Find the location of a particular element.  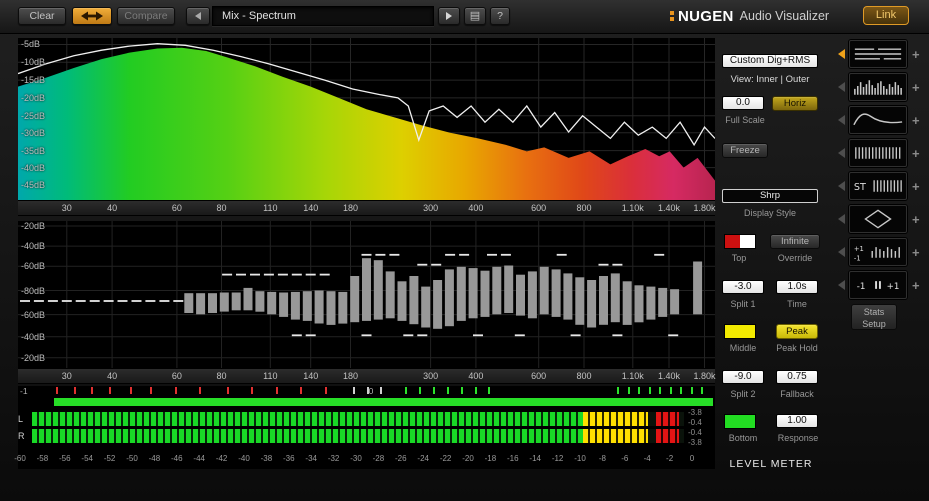

full-scale-field: 0.0 is located at coordinates (743, 103).